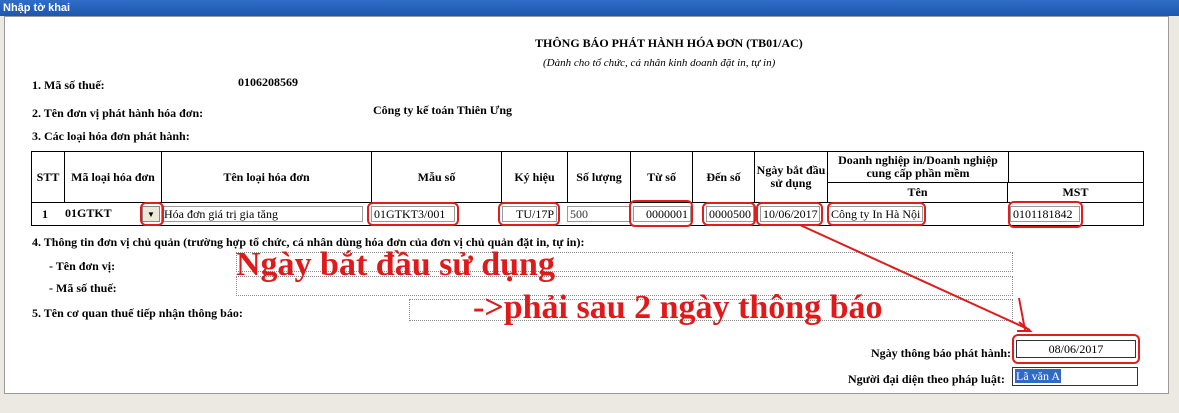  What do you see at coordinates (1176, 205) in the screenshot?
I see `vertical-scrollbar` at bounding box center [1176, 205].